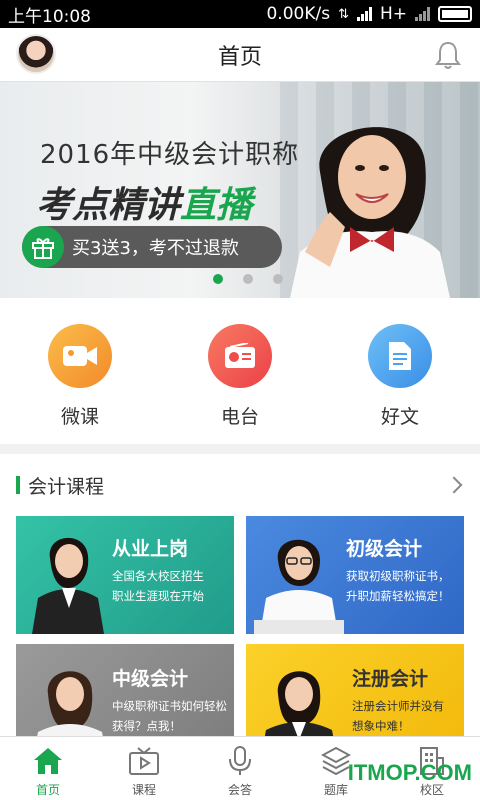 The width and height of the screenshot is (480, 800). Describe the element at coordinates (448, 55) in the screenshot. I see `bell-icon` at that location.